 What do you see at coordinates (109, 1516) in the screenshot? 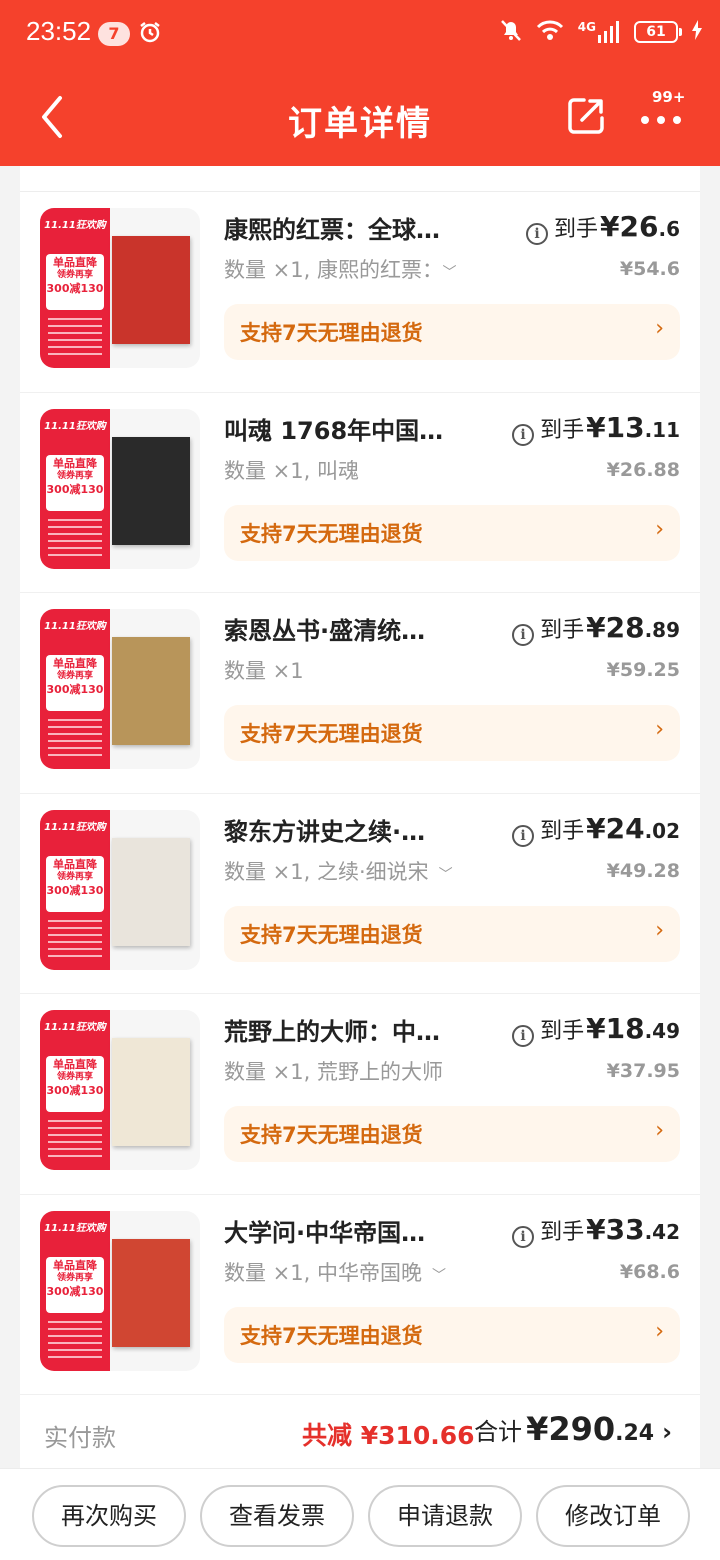
I see `buy-again-button: 再次购买` at bounding box center [109, 1516].